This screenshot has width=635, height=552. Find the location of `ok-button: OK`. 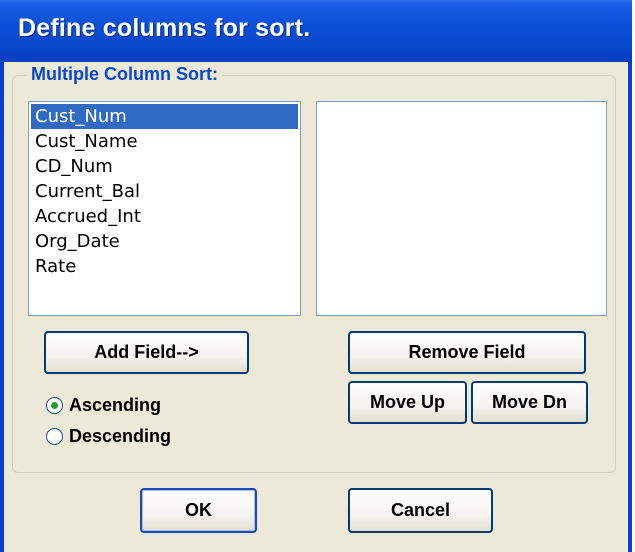

ok-button: OK is located at coordinates (198, 510).